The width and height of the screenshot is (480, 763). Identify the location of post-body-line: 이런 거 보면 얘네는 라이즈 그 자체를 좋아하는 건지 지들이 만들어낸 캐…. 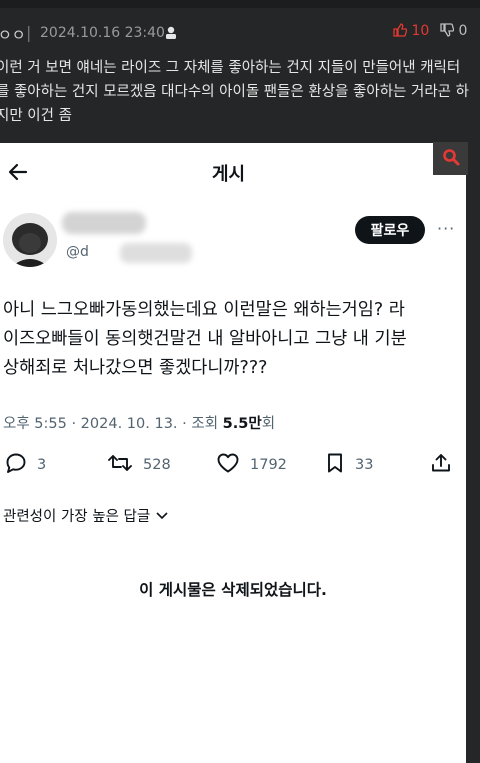
(230, 68).